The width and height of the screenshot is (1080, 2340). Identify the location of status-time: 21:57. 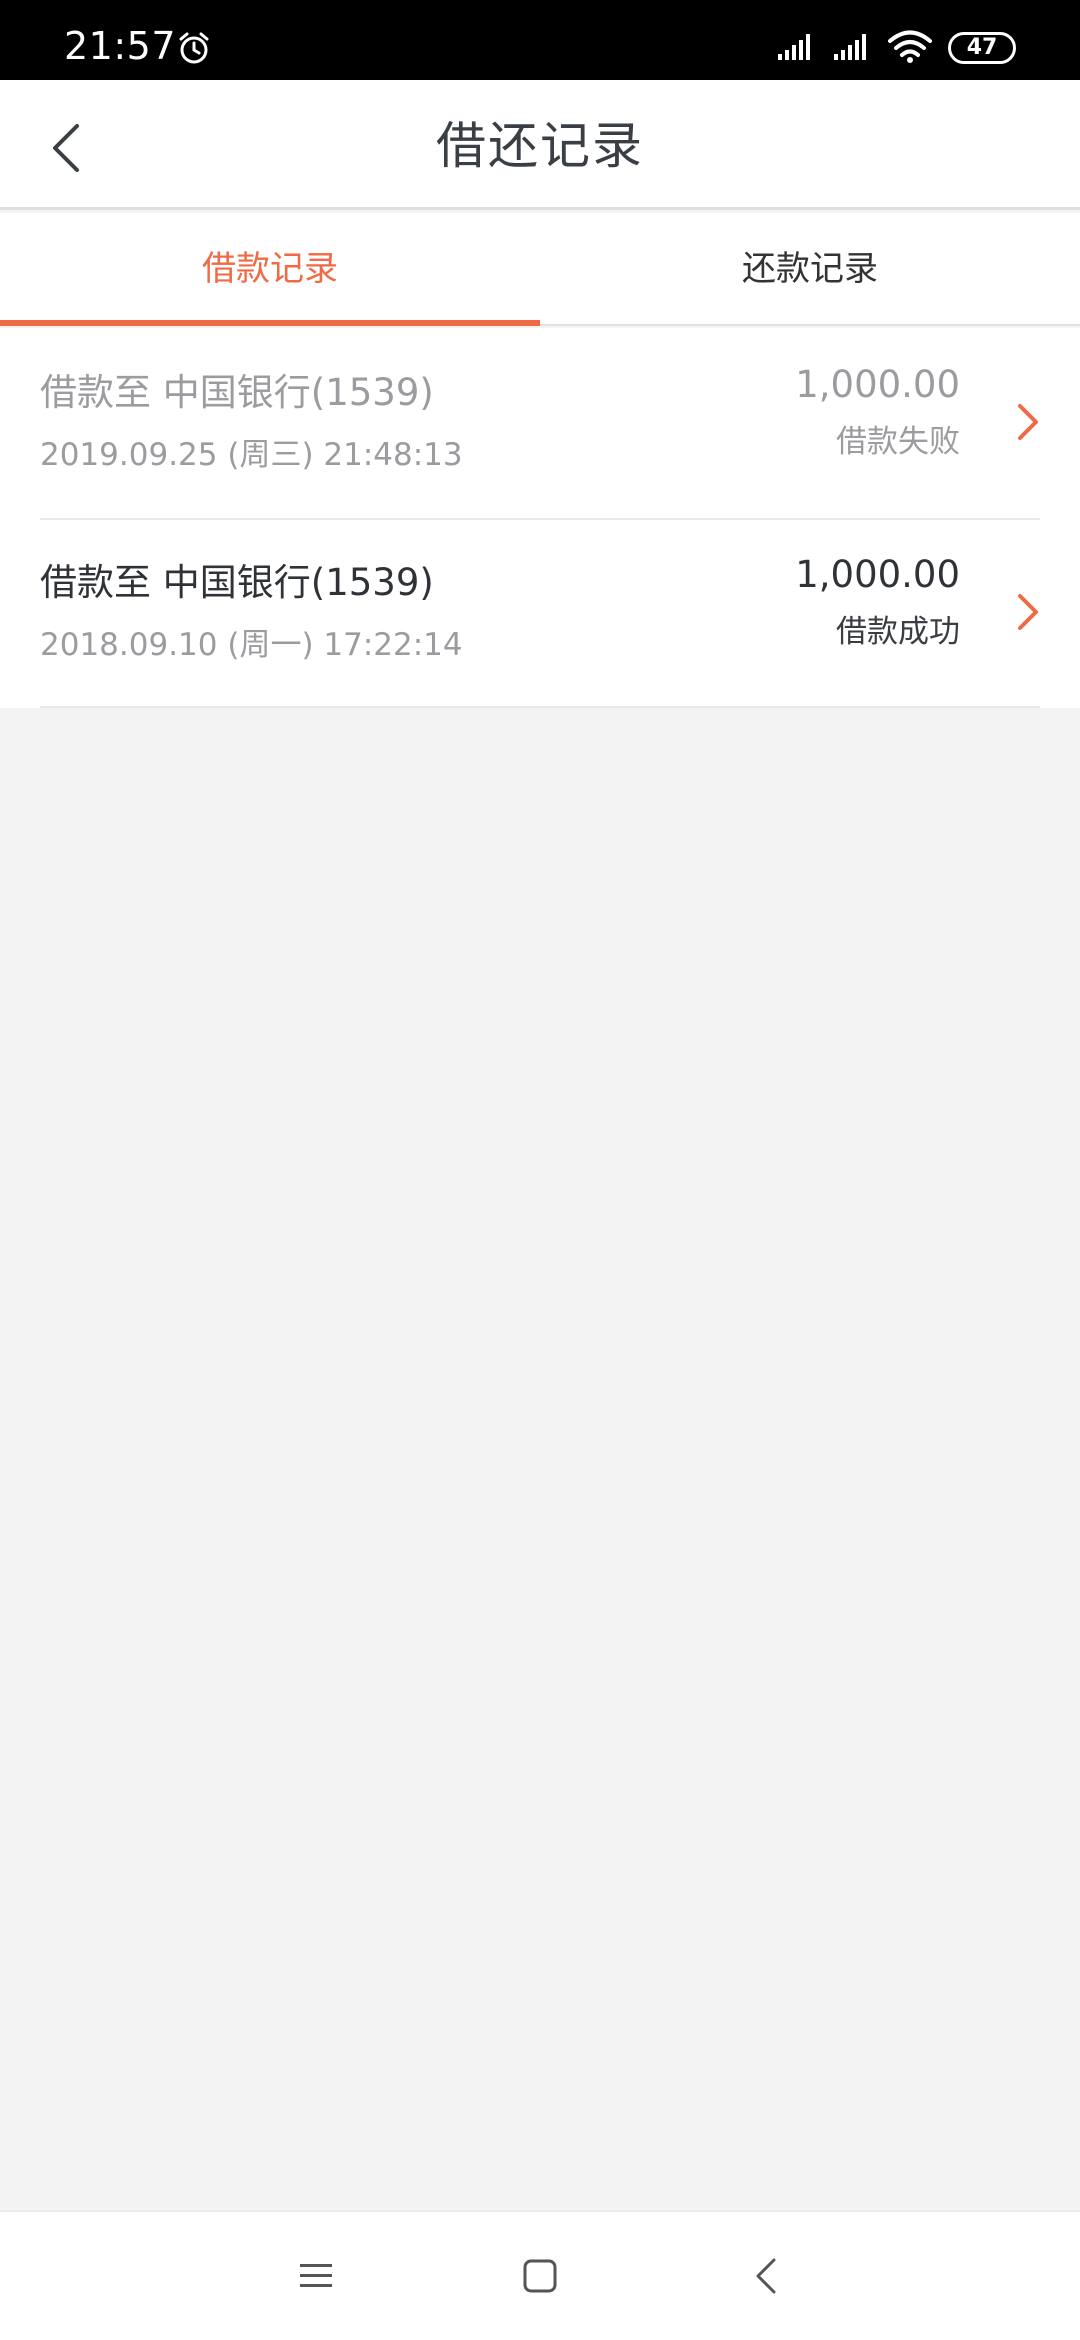
(120, 46).